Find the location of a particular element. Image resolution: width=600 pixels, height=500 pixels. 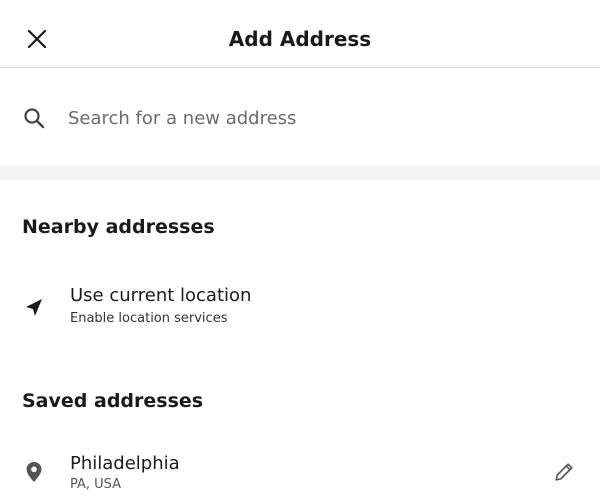

header-bar: Add Address is located at coordinates (300, 34).